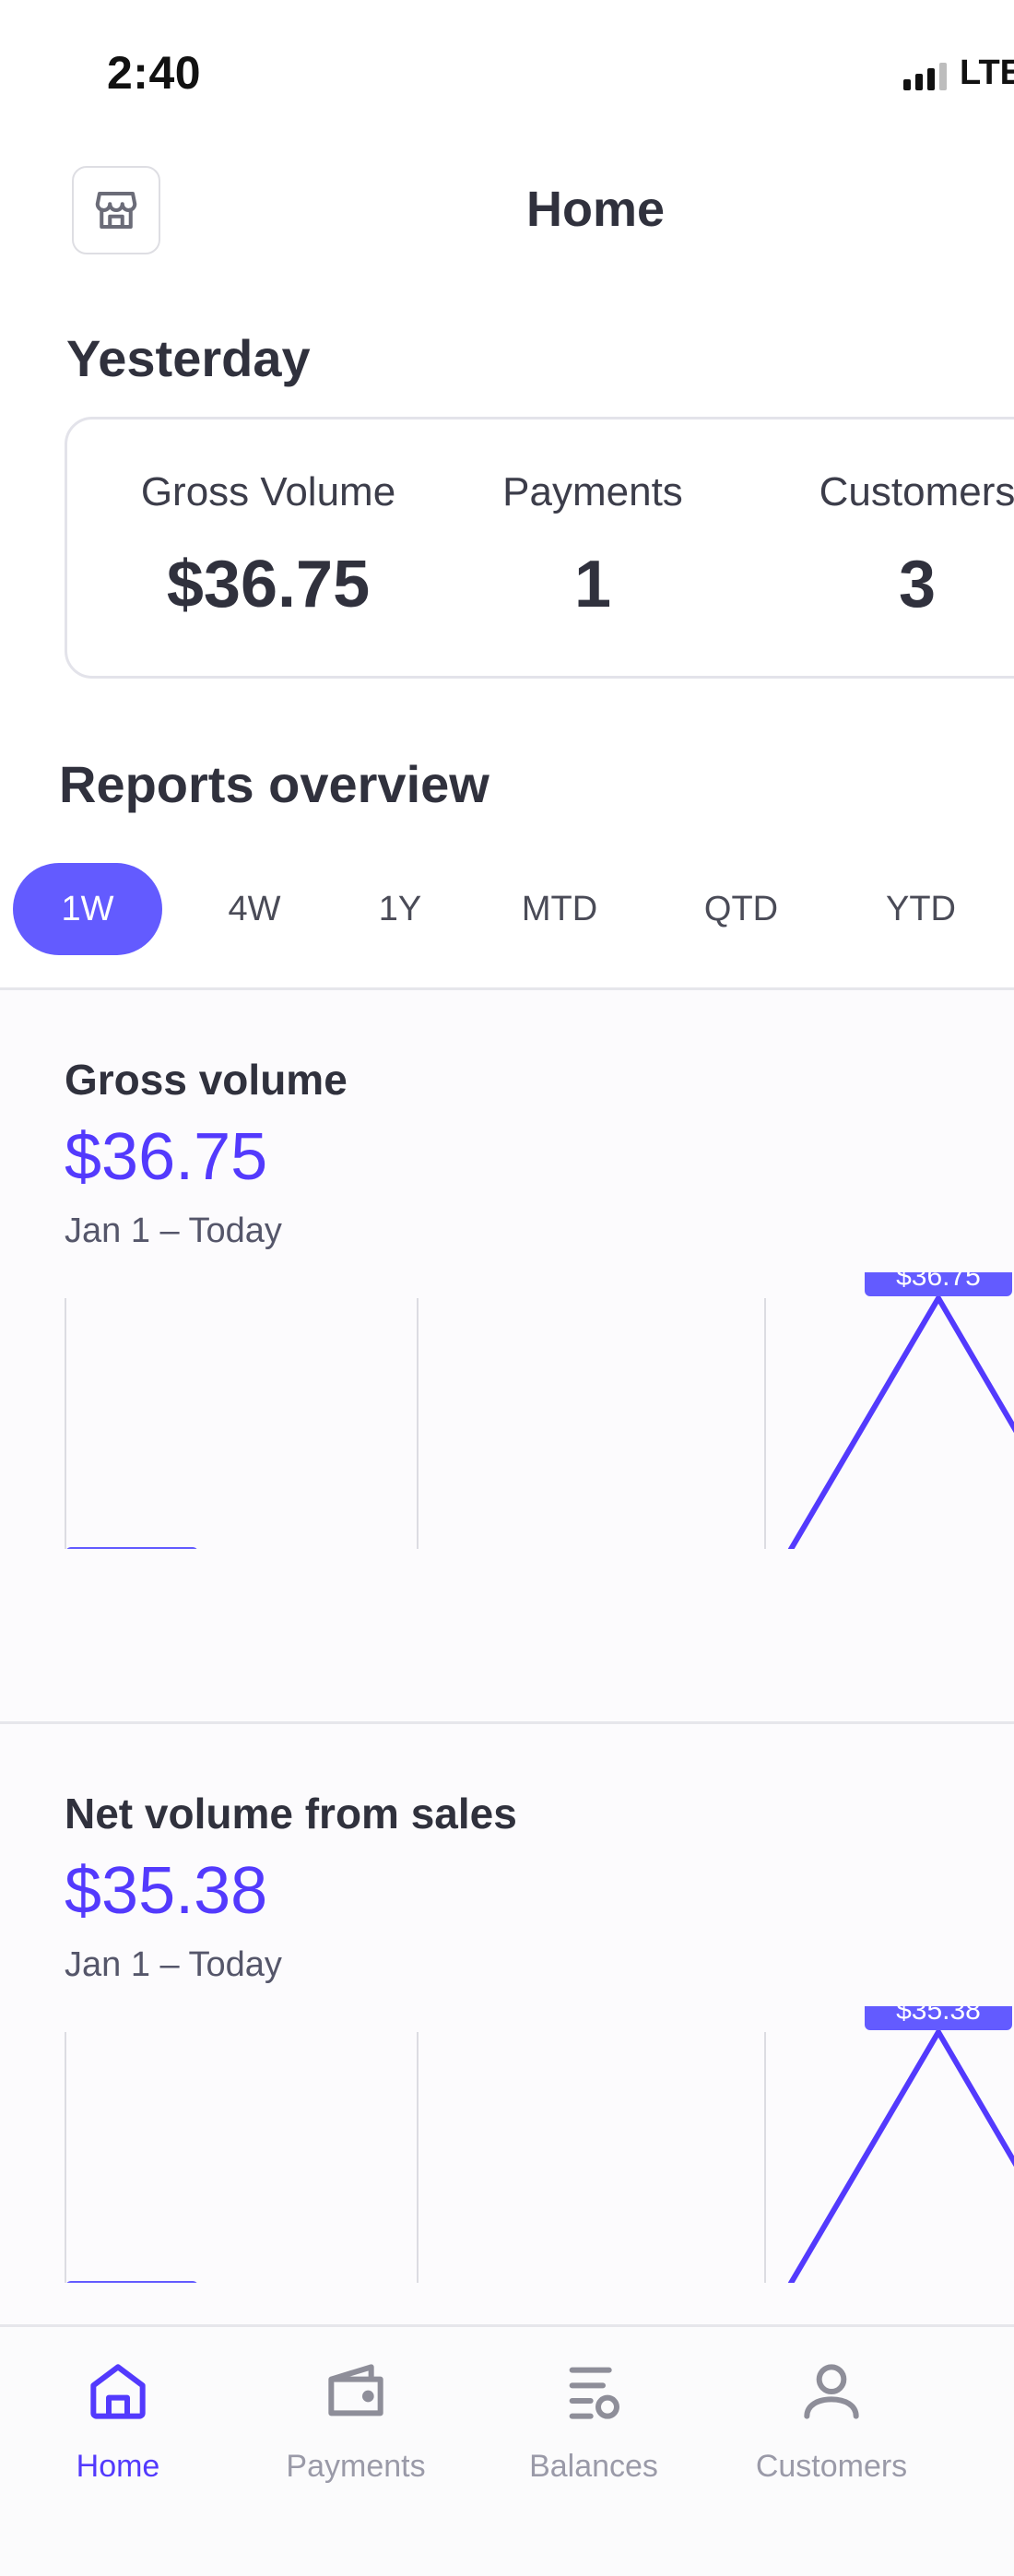 The width and height of the screenshot is (1014, 2576). What do you see at coordinates (592, 584) in the screenshot?
I see `stat-value: 1` at bounding box center [592, 584].